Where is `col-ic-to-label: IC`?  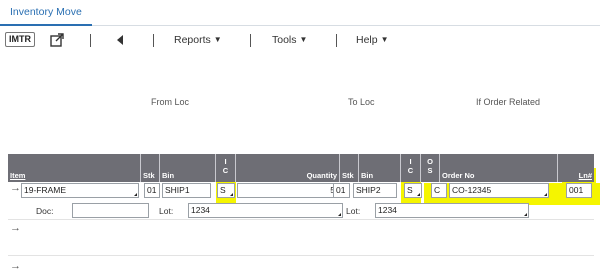 col-ic-to-label: IC is located at coordinates (410, 166).